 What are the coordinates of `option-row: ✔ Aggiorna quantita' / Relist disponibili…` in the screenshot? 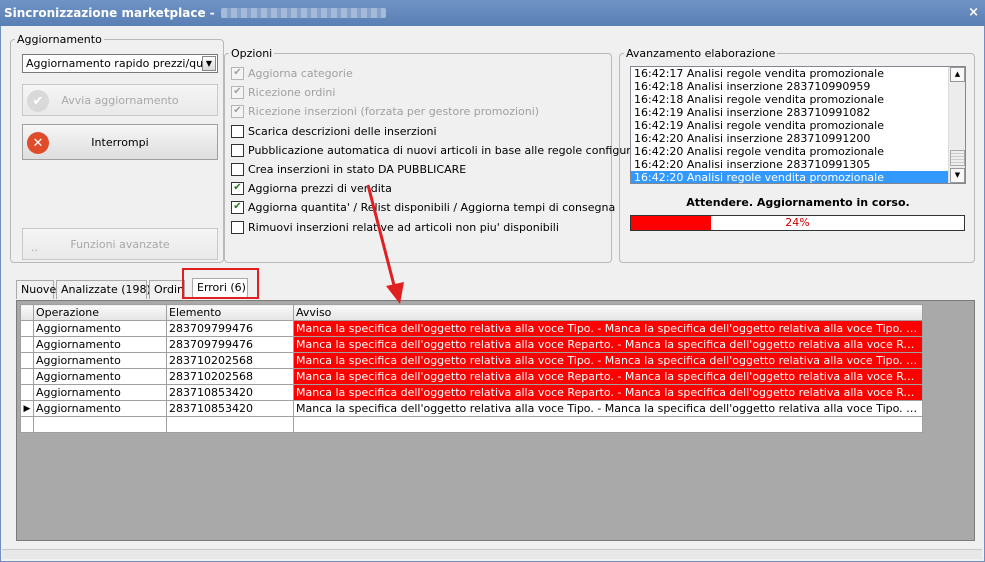 It's located at (423, 207).